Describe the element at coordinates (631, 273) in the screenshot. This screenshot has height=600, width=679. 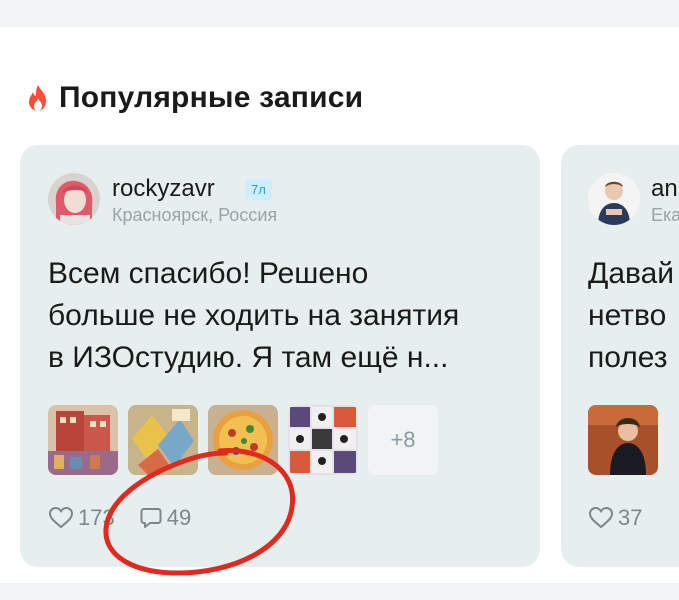
I see `post-text-line: Давай` at that location.